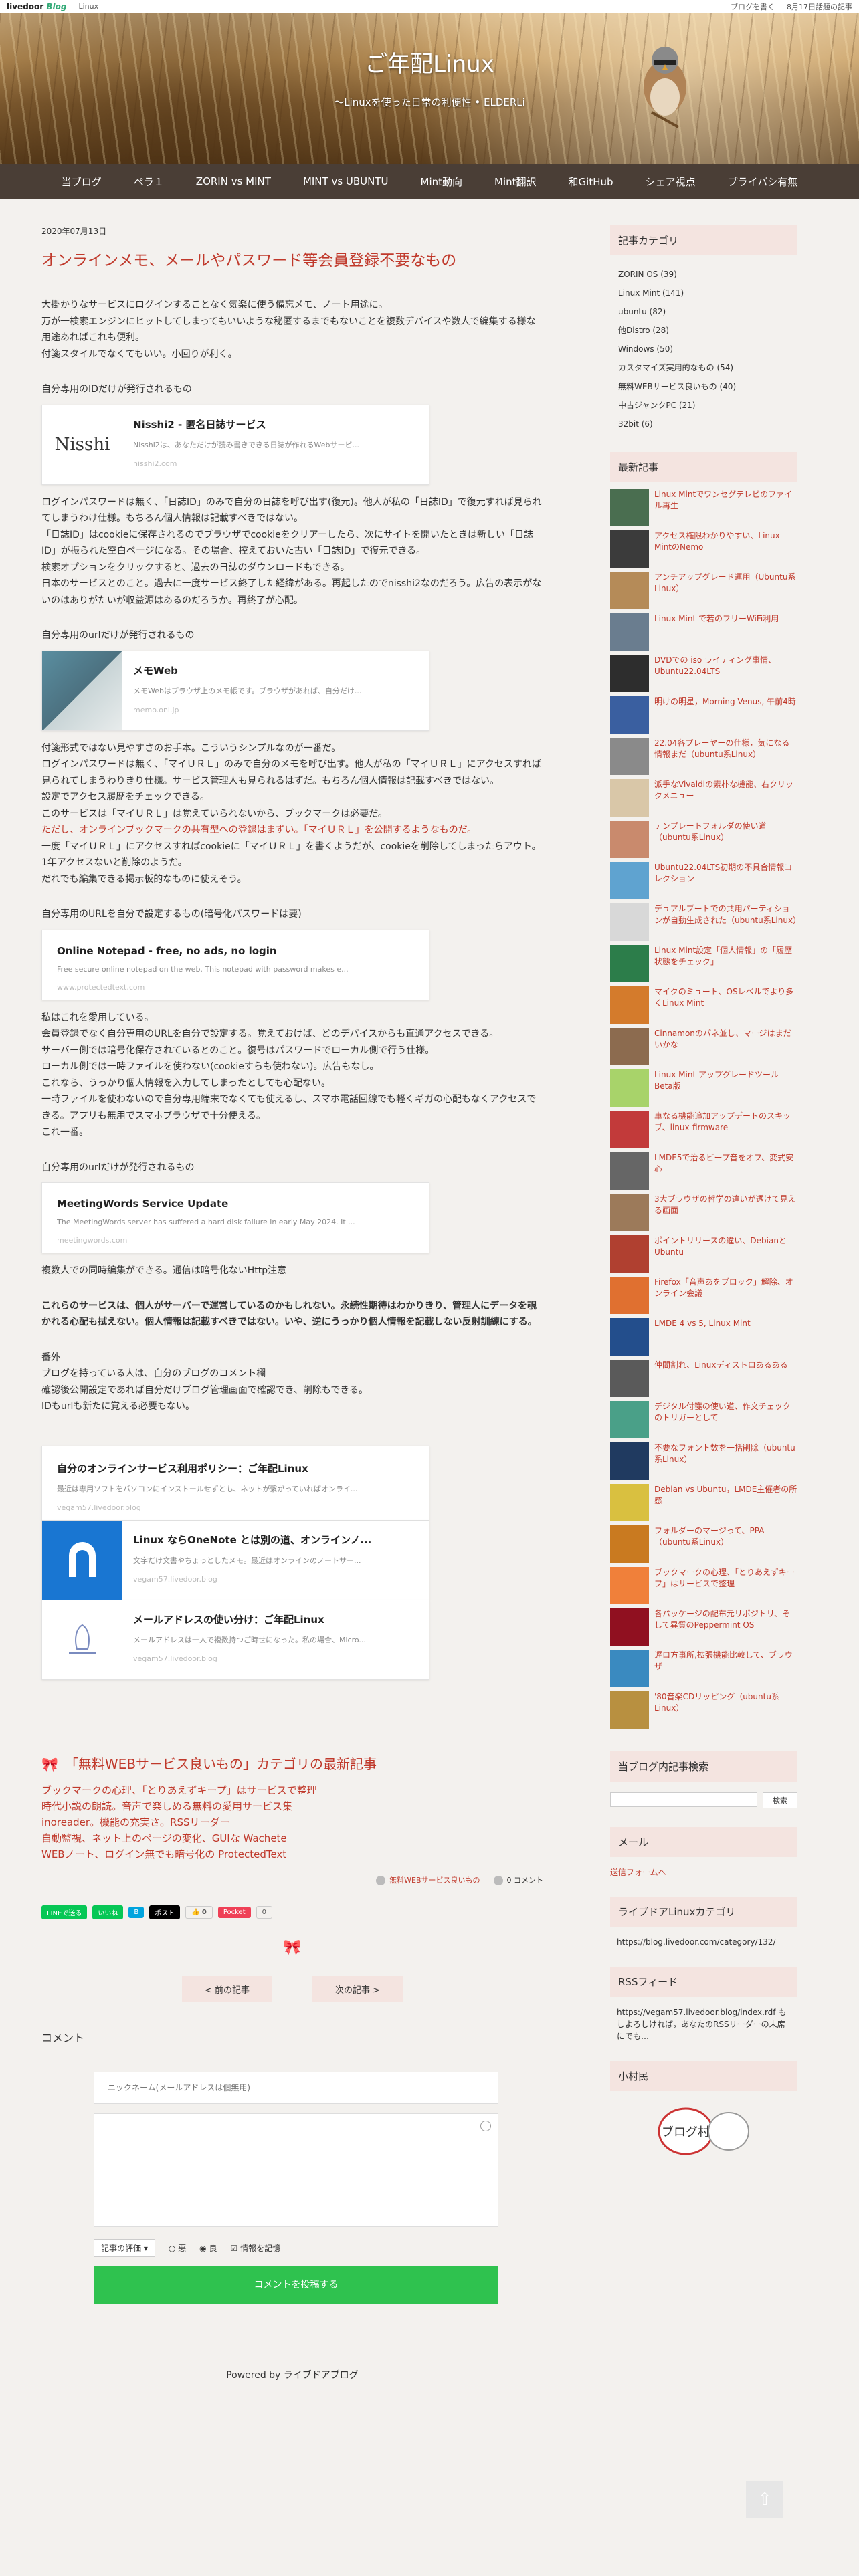 The image size is (859, 2576). I want to click on recent-item: LMDE5で治るビープ音をオフ、変式安心, so click(703, 1173).